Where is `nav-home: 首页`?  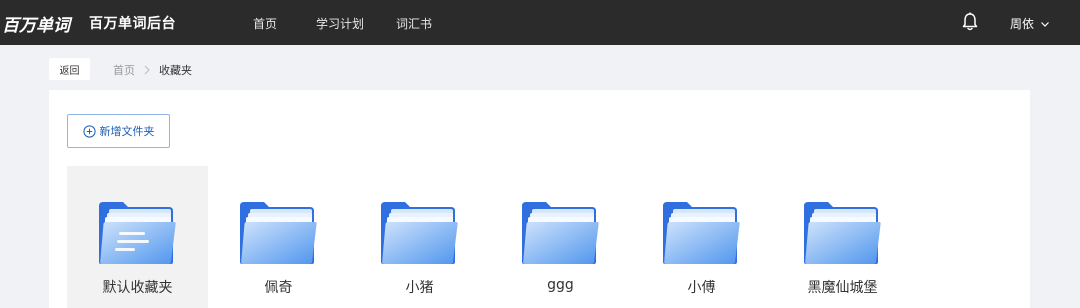
nav-home: 首页 is located at coordinates (265, 23).